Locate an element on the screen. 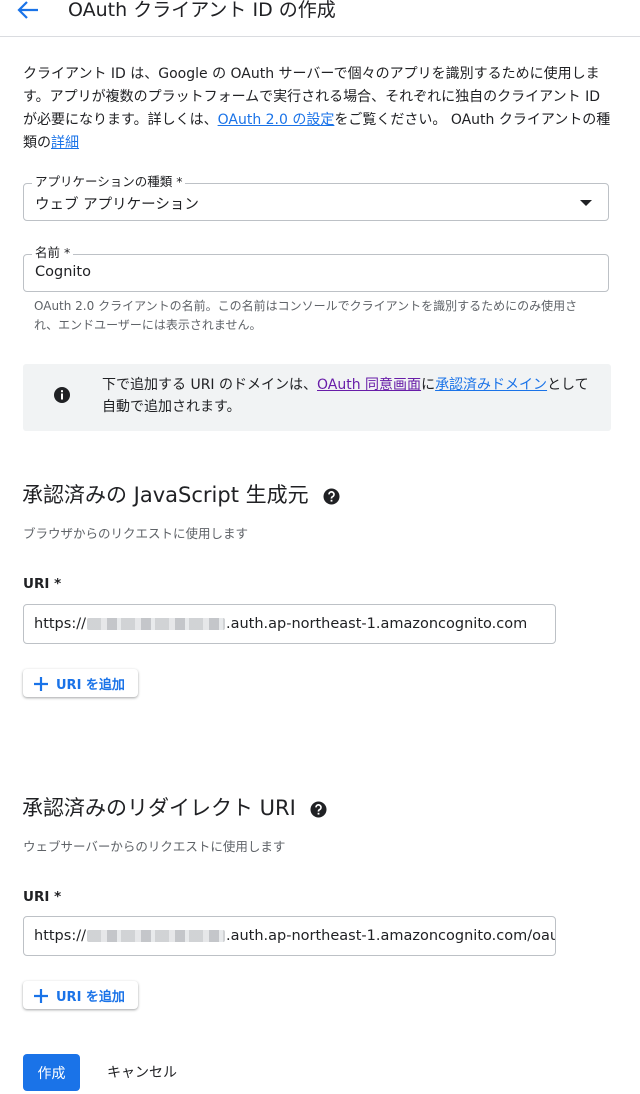 The image size is (640, 1094). redirect-uris-title: 承認済みのリダイレクト URI is located at coordinates (174, 807).